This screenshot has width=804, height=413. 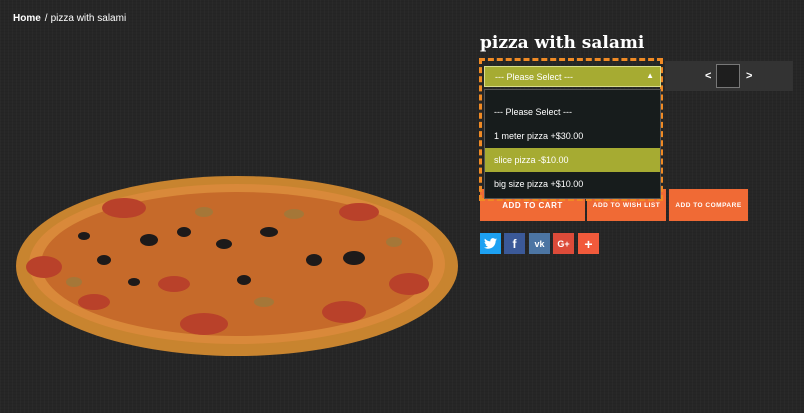 I want to click on vk-share-button: vk, so click(x=539, y=243).